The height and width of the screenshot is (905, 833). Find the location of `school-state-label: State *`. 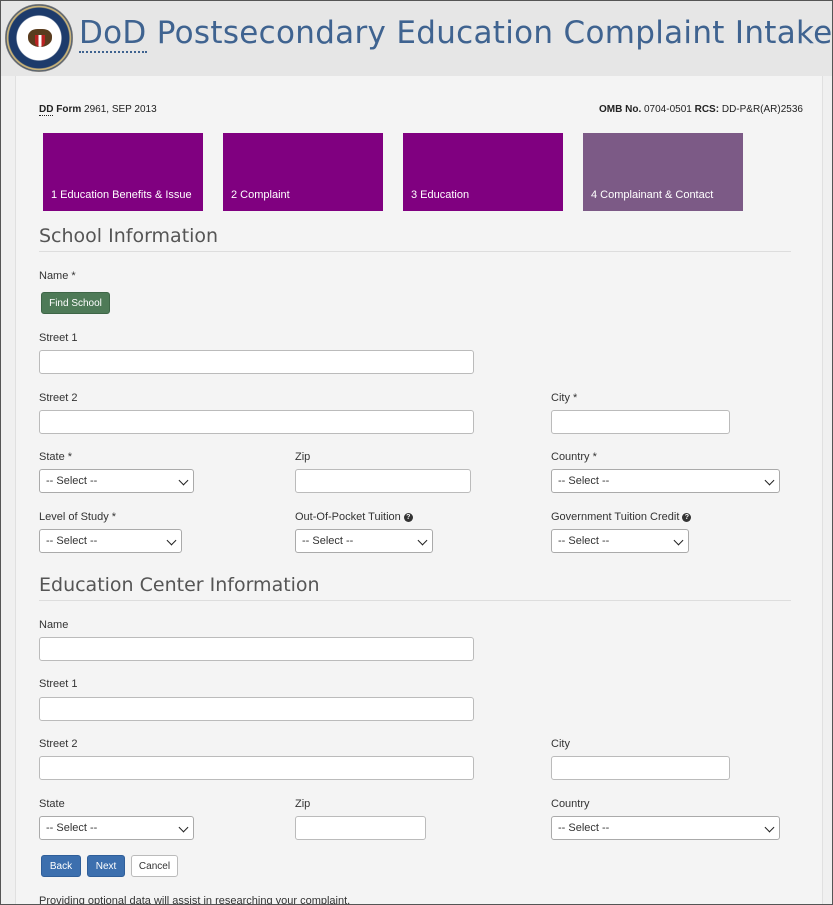

school-state-label: State * is located at coordinates (56, 457).